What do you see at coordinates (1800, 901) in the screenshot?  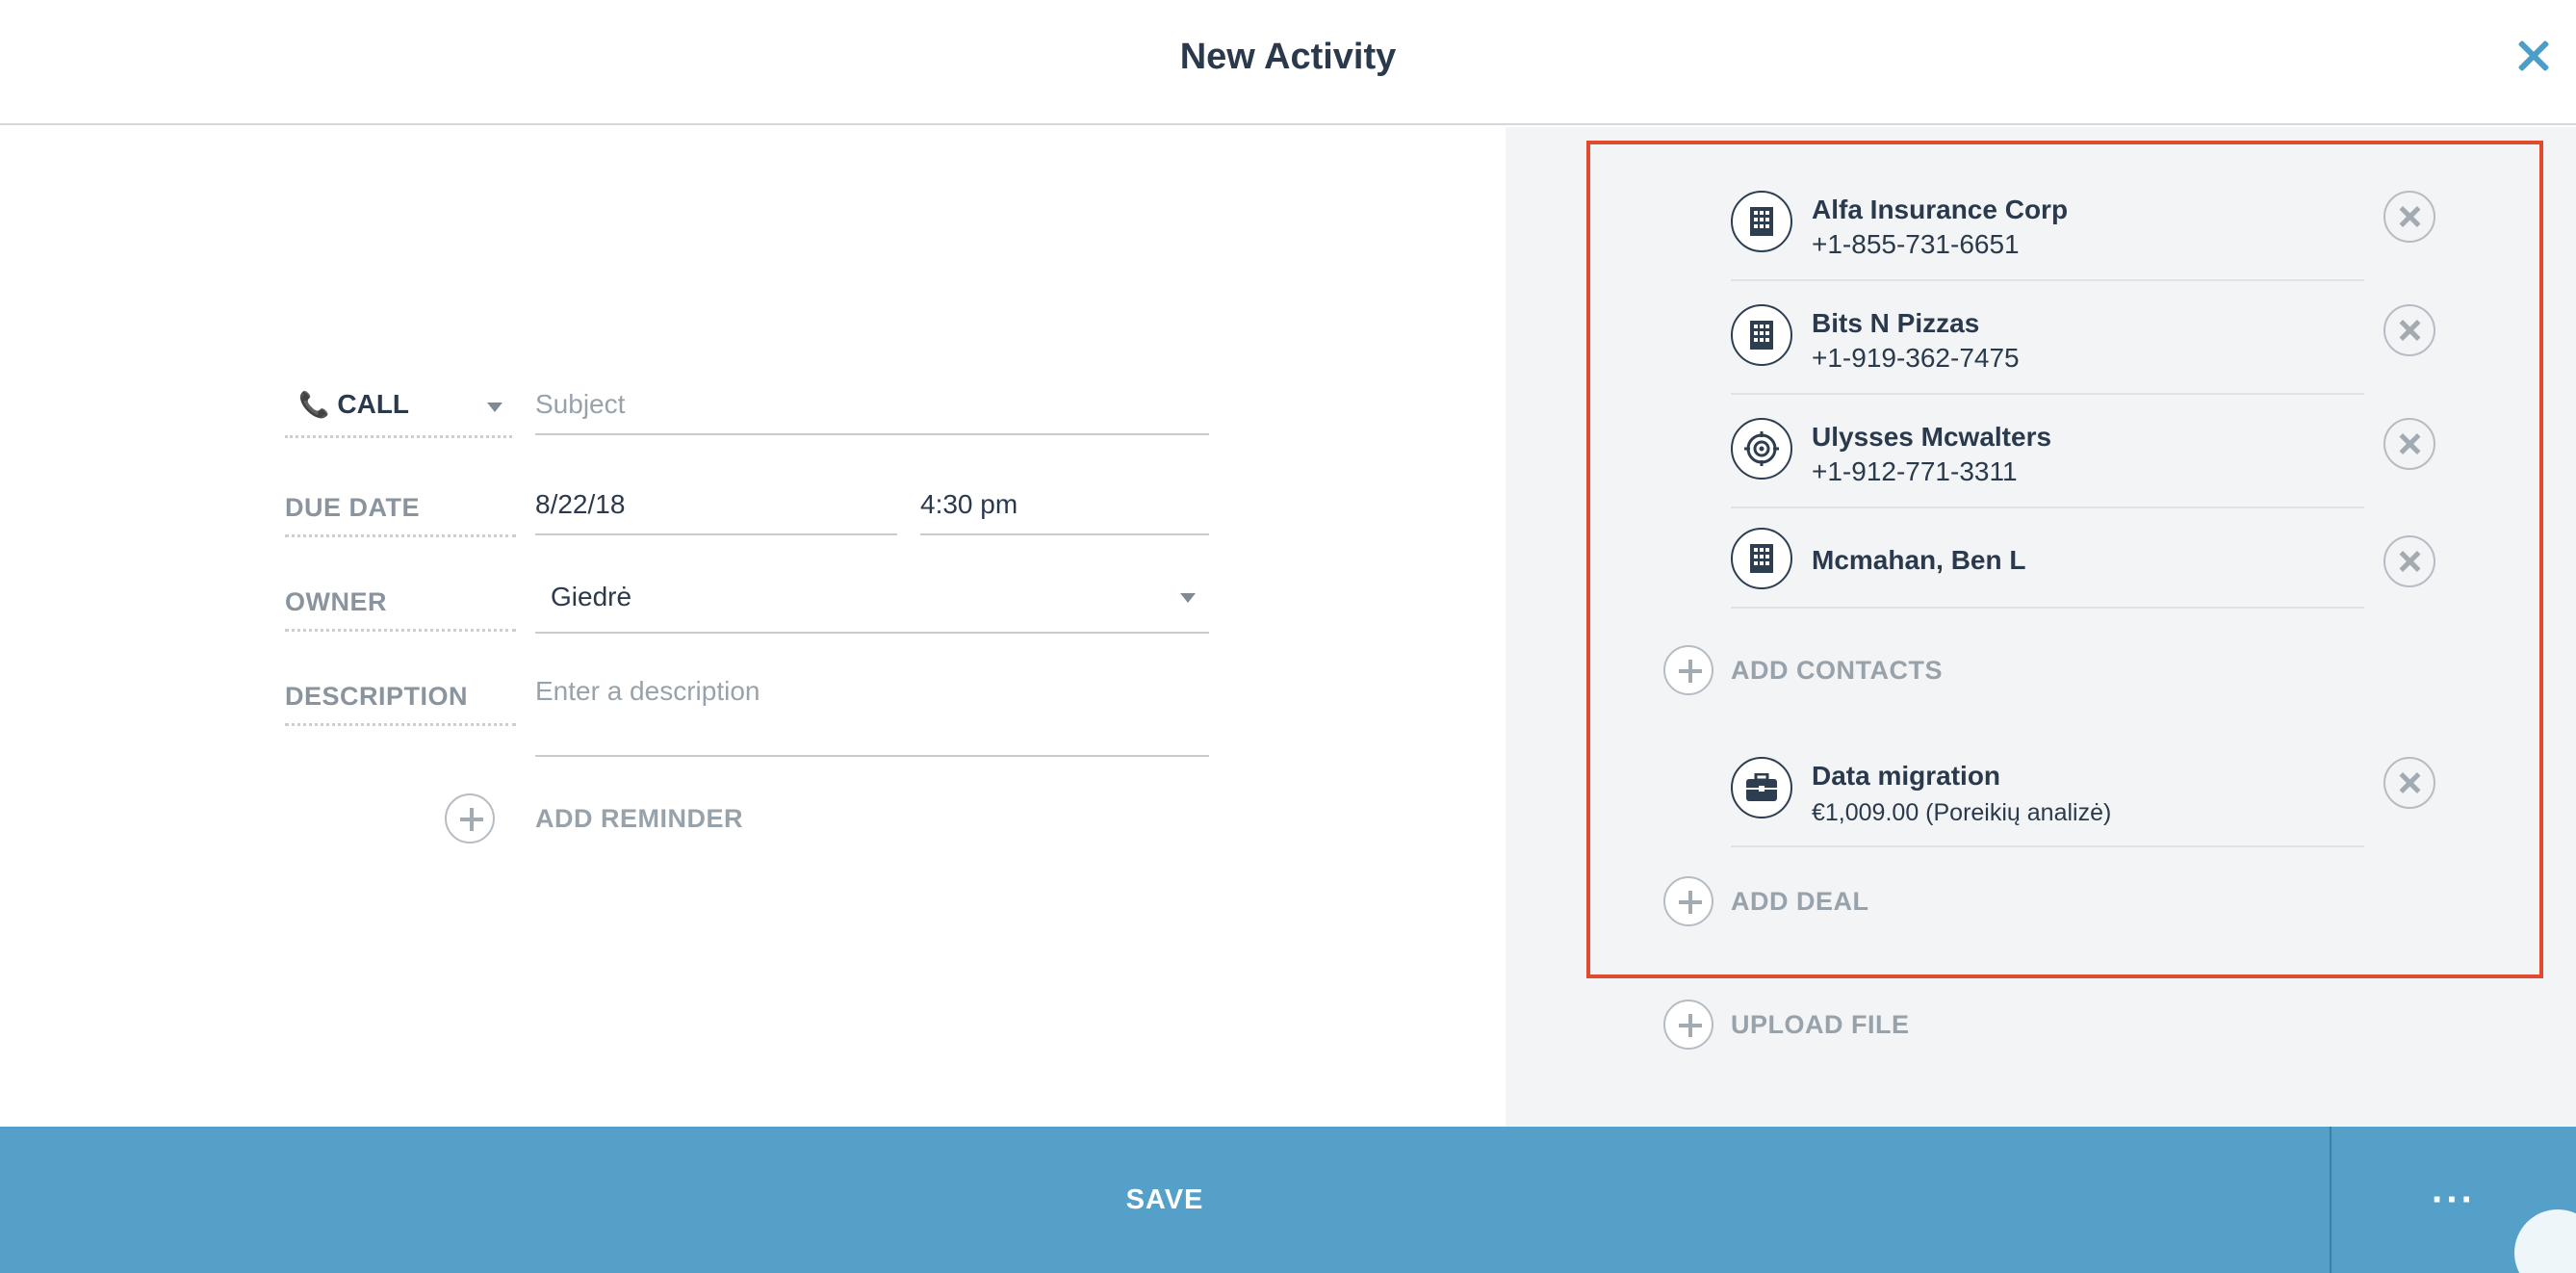 I see `add-deal-label: ADD DEAL` at bounding box center [1800, 901].